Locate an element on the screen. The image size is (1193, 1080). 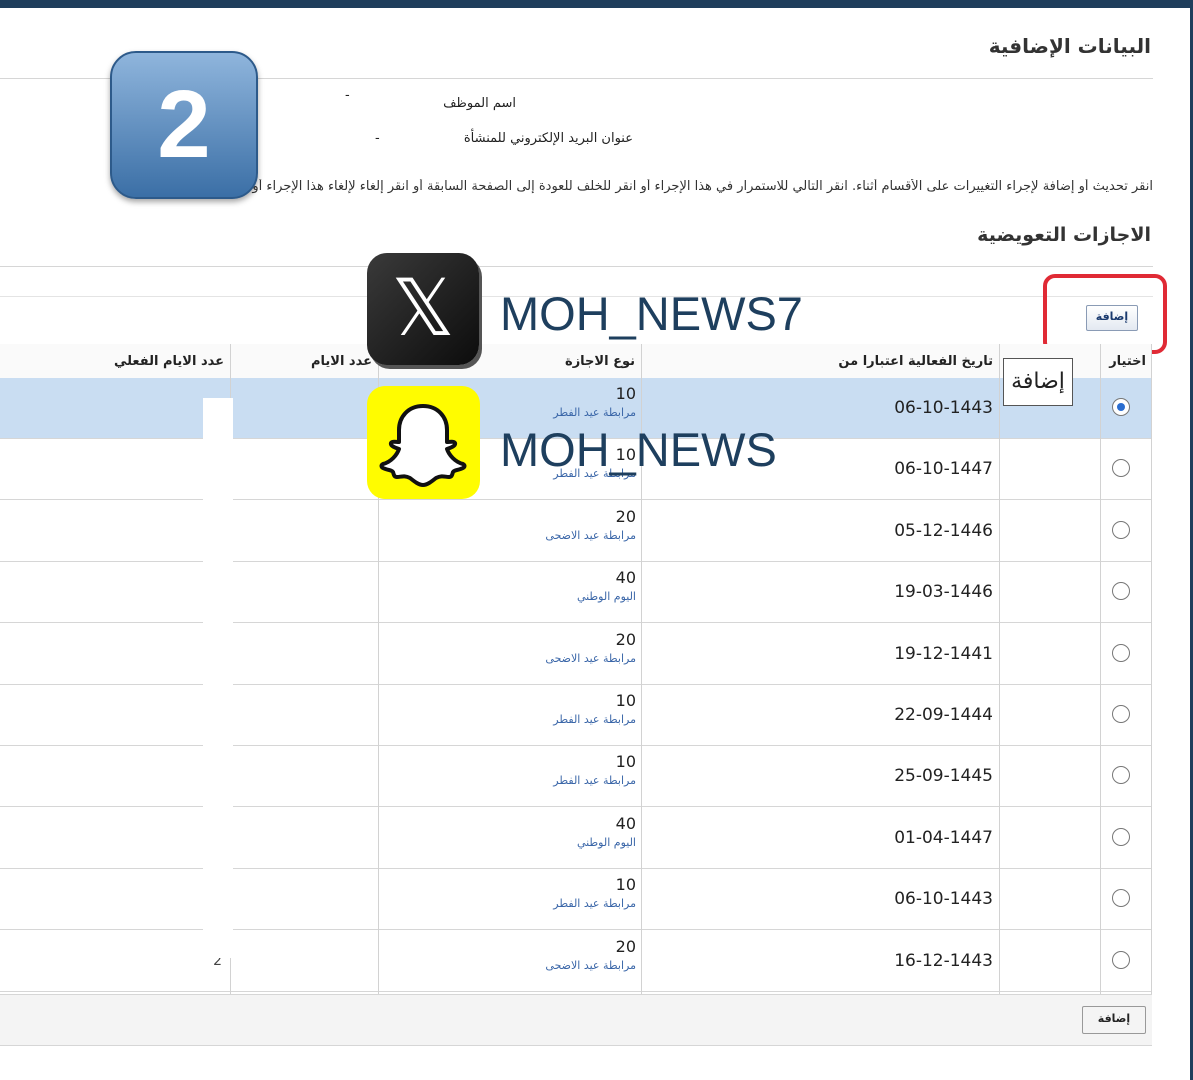
table-row: 16-12-1443 20 مرابطة عيد الاضحى 2 is located at coordinates (576, 961).